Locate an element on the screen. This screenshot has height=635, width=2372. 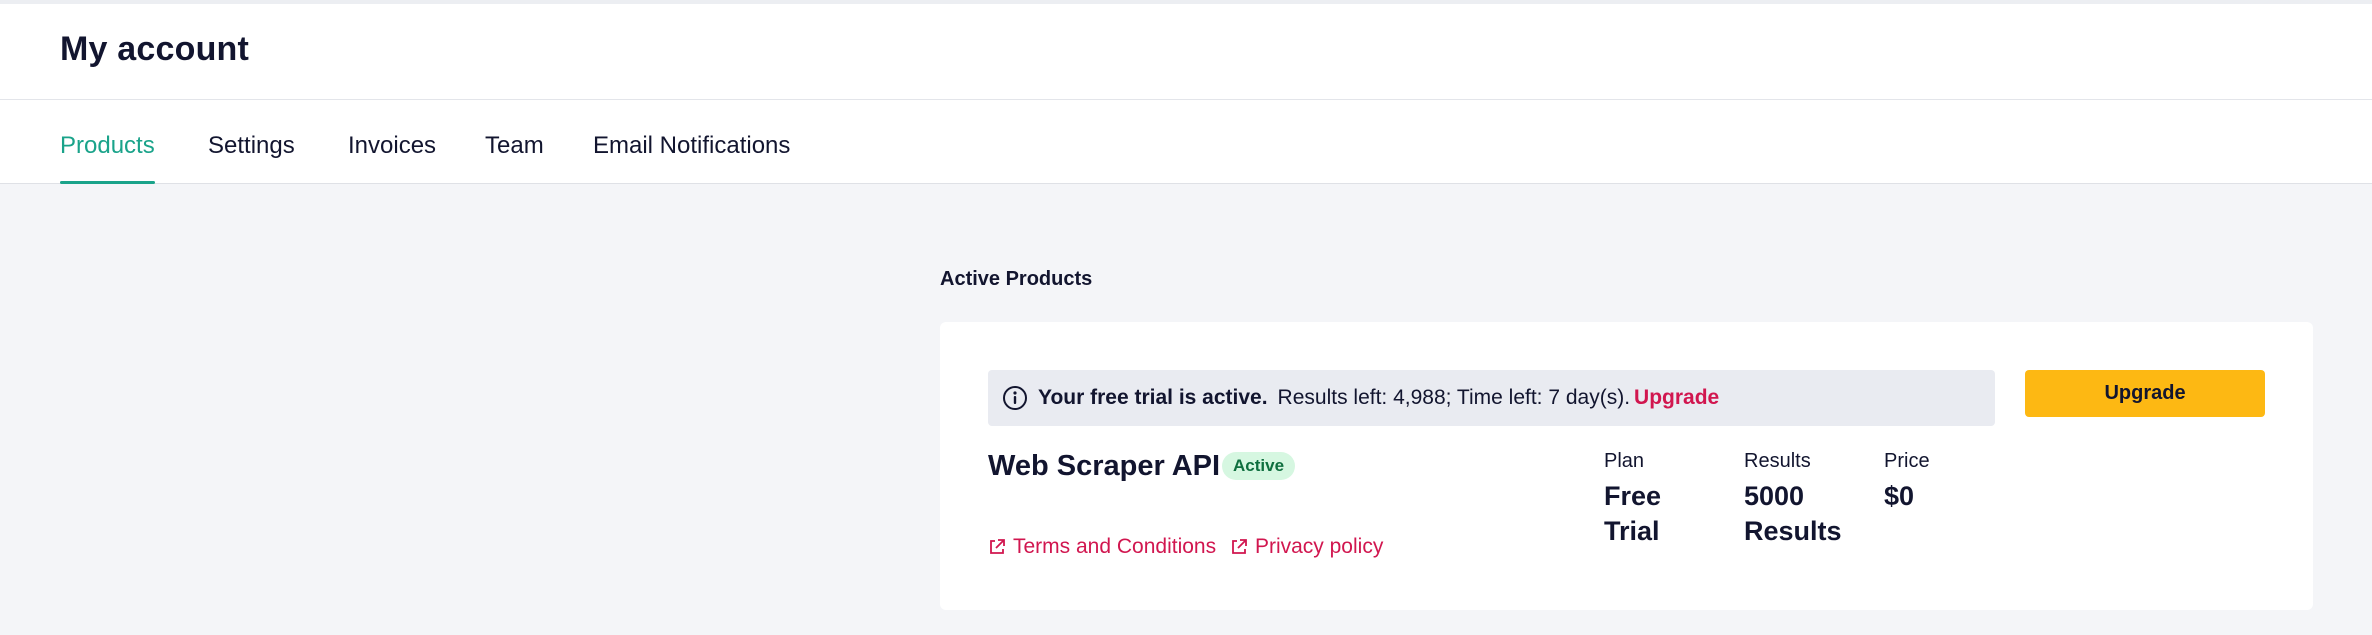
price-stat: Price $0 is located at coordinates (1907, 482).